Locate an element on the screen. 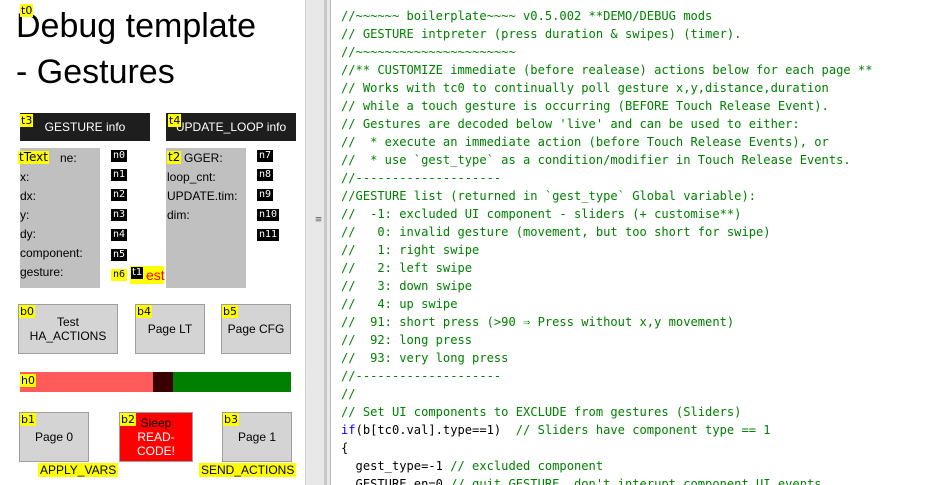 This screenshot has height=485, width=945. number-field-n11: n11 is located at coordinates (268, 235).